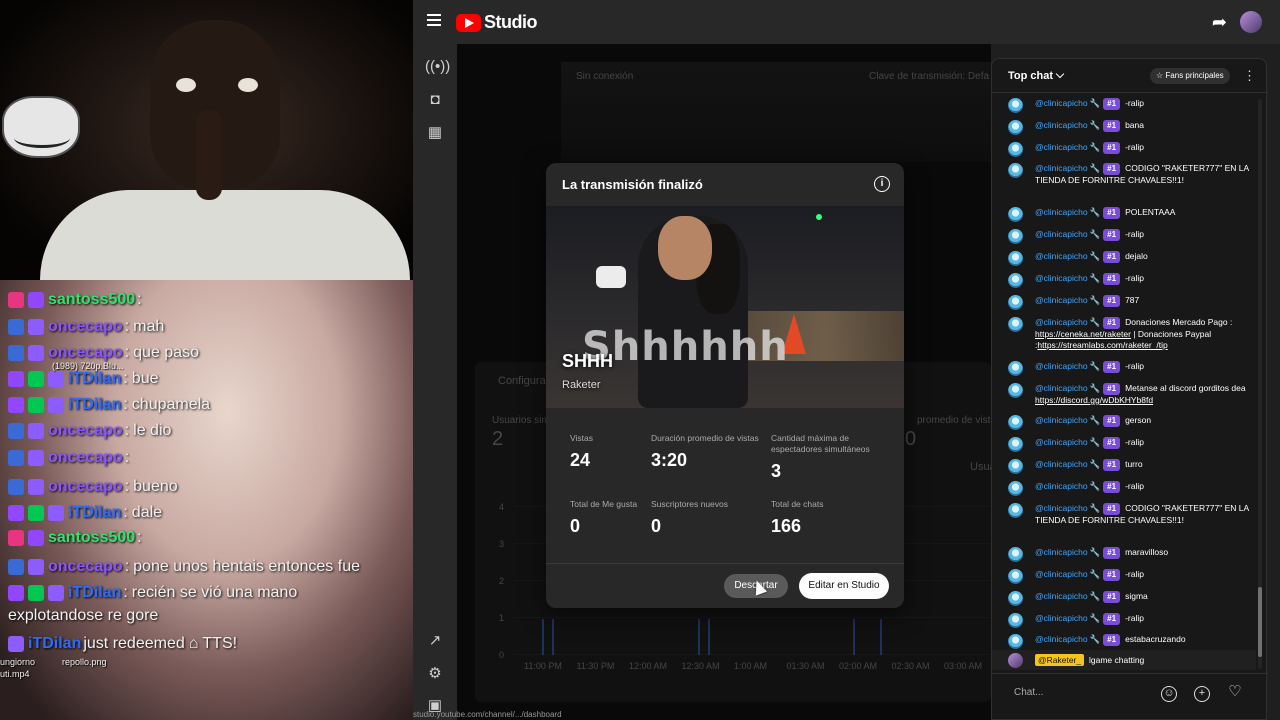 The image size is (1280, 720). I want to click on more-options-icon: ⋮, so click(1249, 75).